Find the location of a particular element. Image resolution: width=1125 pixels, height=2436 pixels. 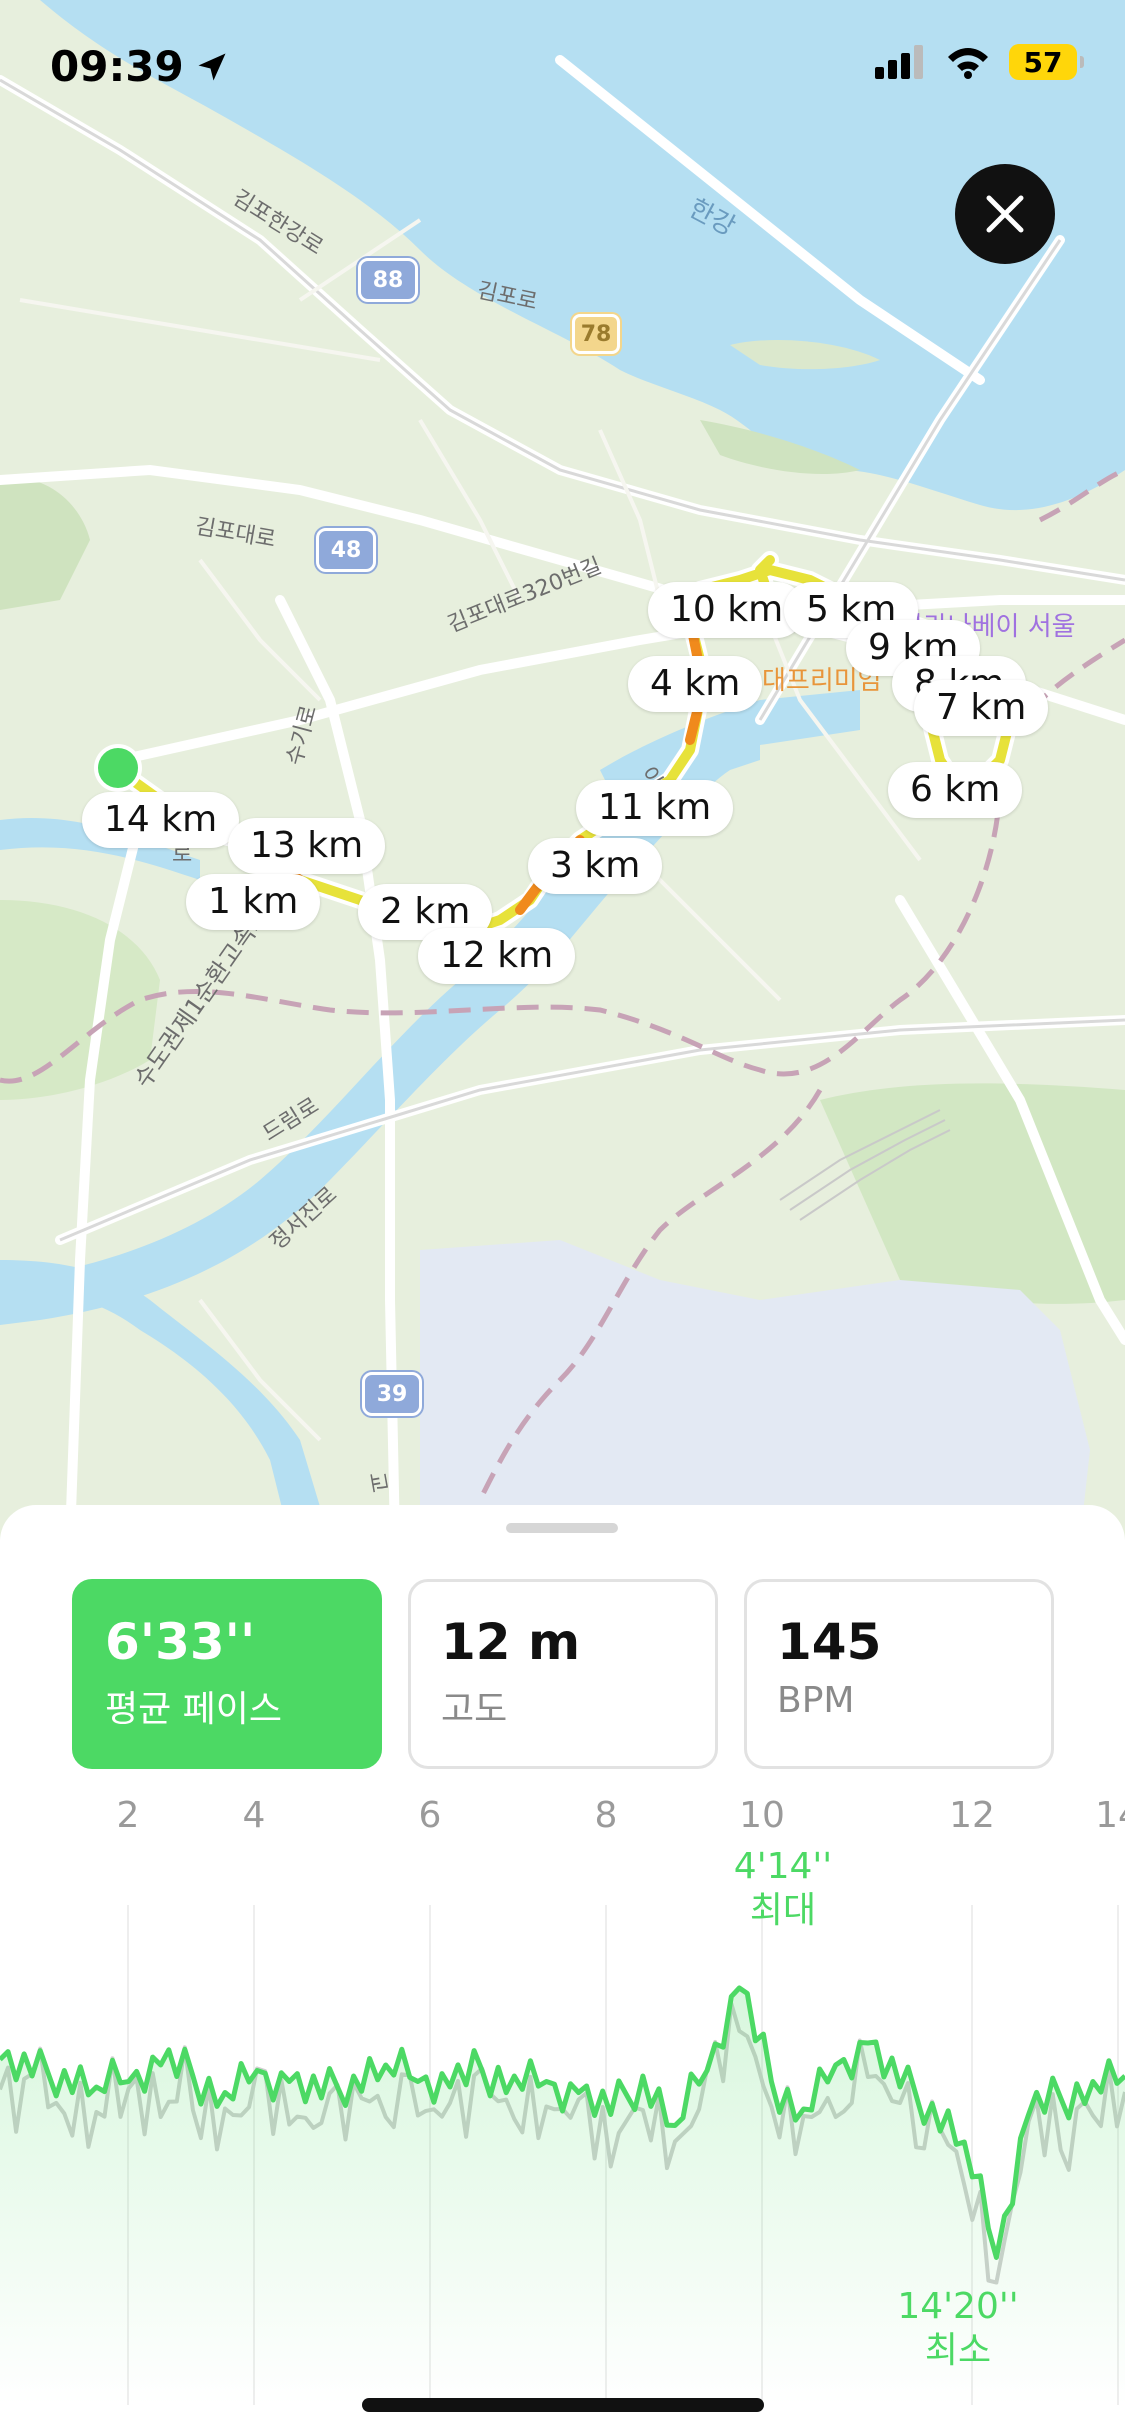

stat-card-heart-rate: 145 BPM is located at coordinates (899, 1674).